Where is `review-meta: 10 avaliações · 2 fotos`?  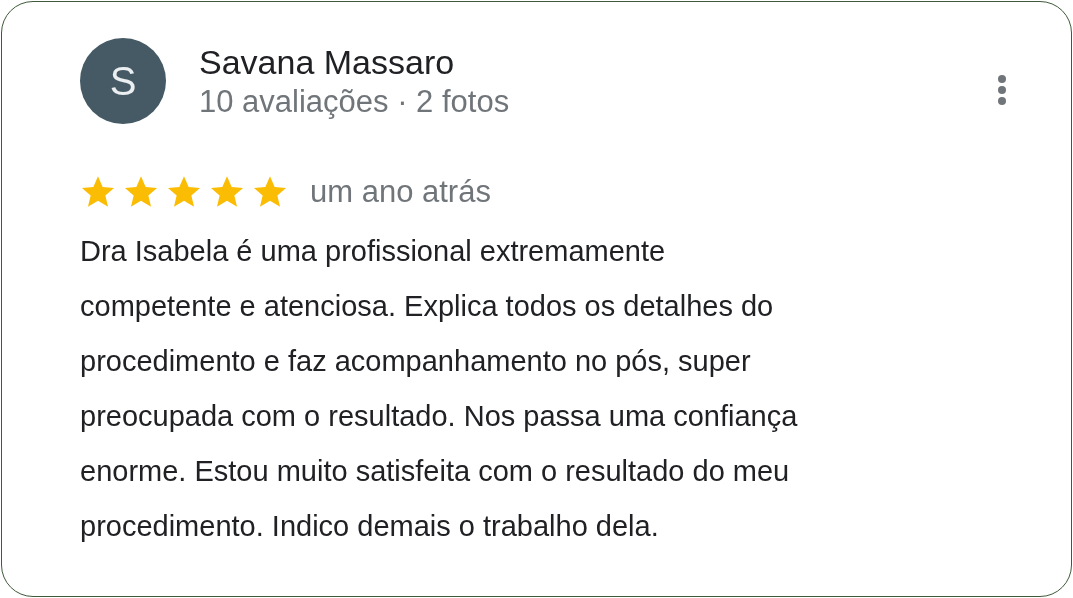
review-meta: 10 avaliações · 2 fotos is located at coordinates (355, 102).